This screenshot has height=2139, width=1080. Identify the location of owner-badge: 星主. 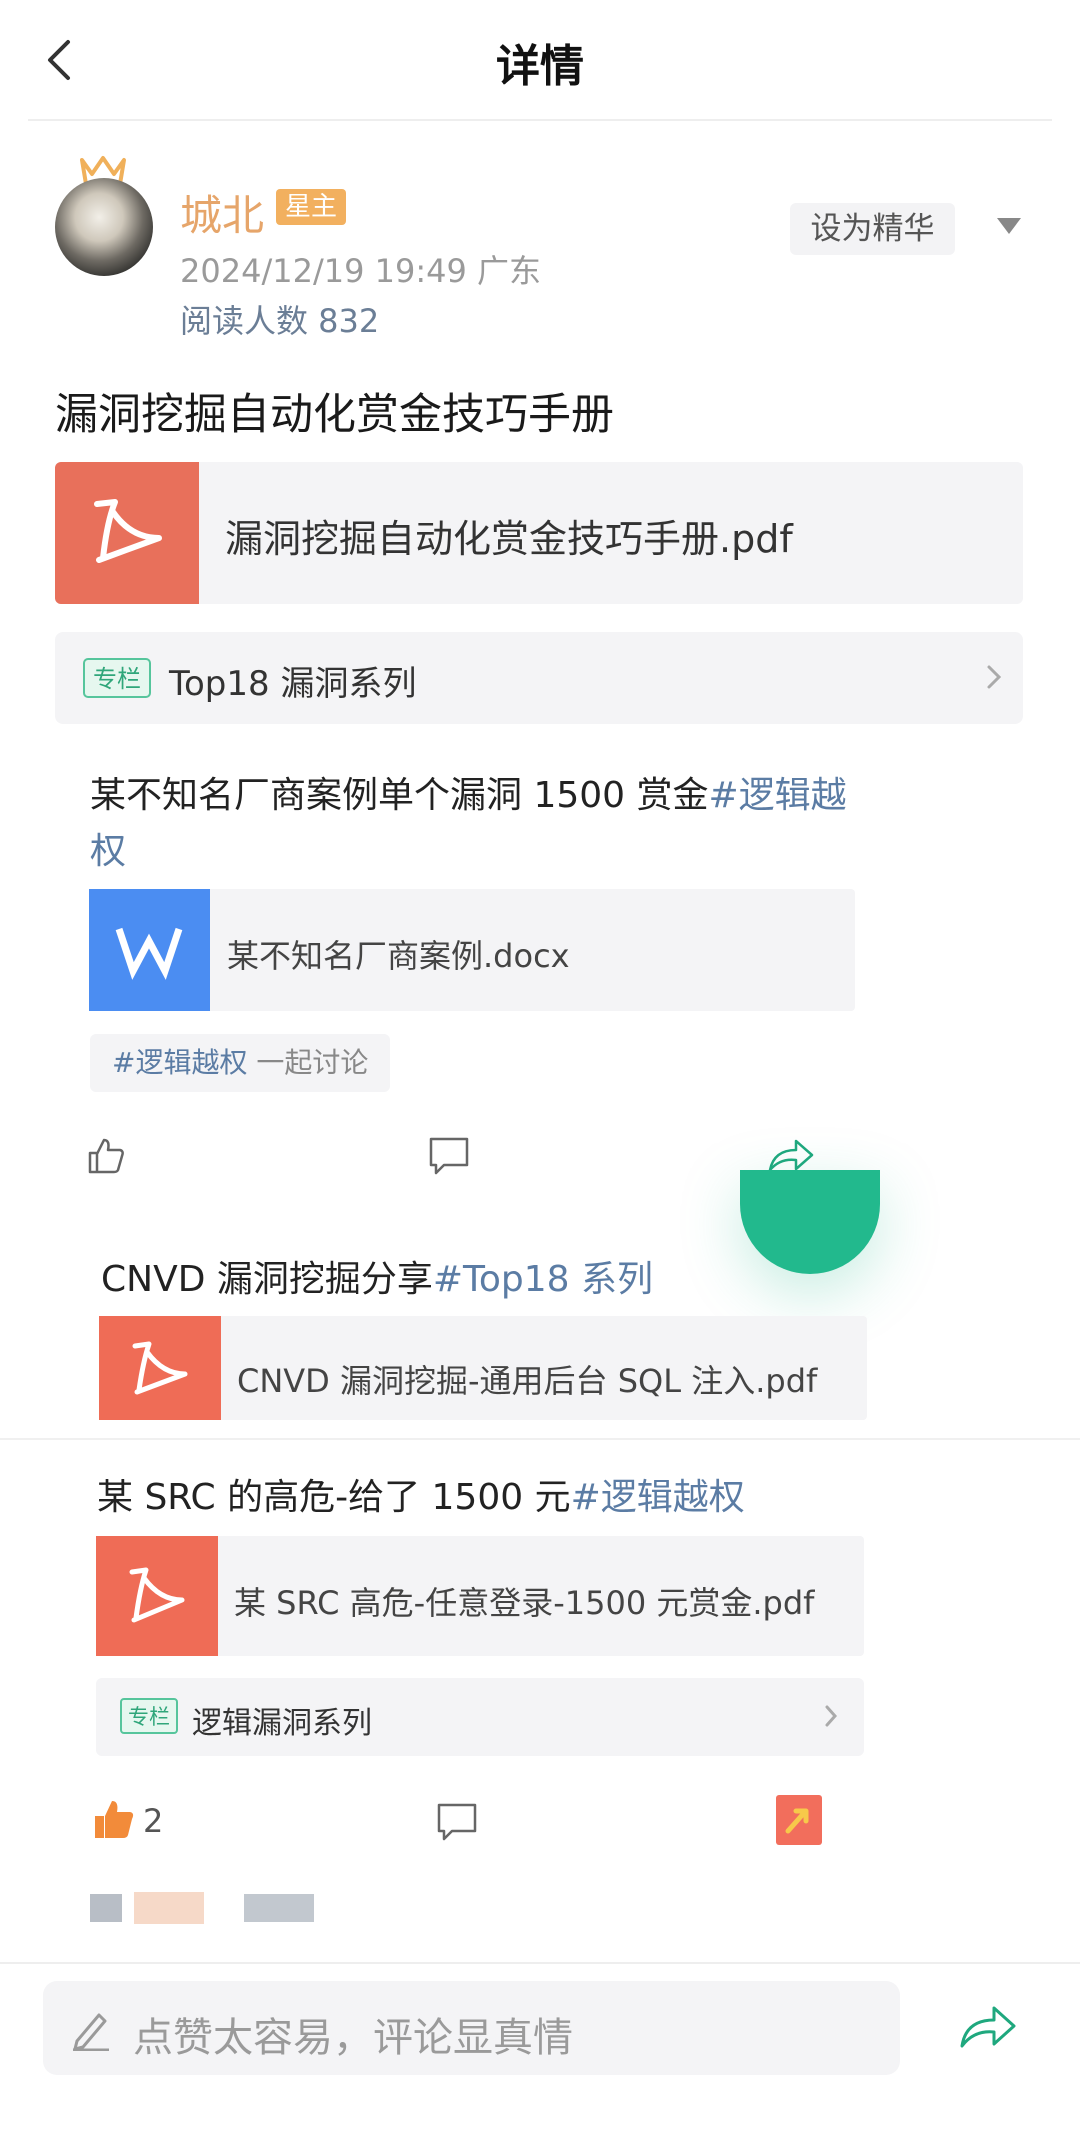
(311, 207).